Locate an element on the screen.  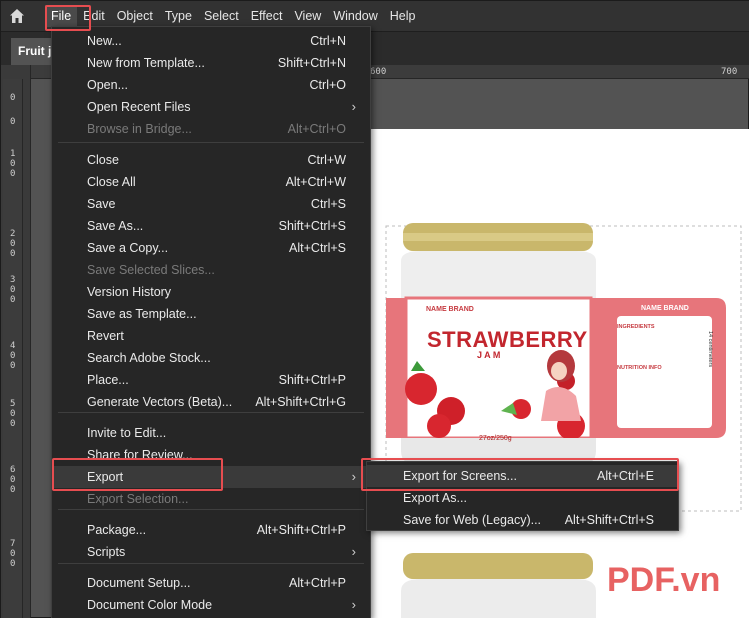
export-item-highlight is located at coordinates (137, 474).